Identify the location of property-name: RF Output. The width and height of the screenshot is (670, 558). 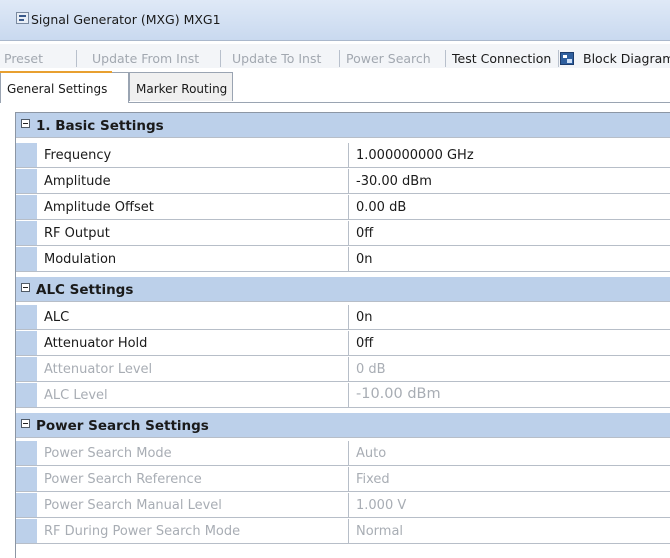
(77, 233).